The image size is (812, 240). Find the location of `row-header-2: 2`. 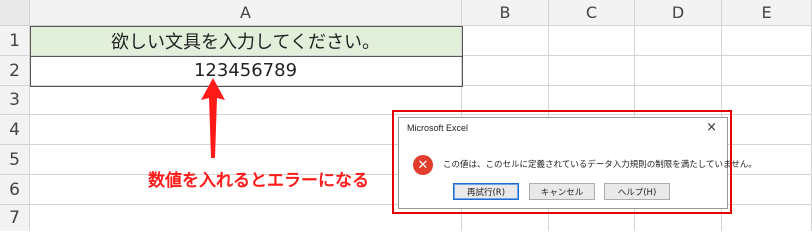

row-header-2: 2 is located at coordinates (15, 71).